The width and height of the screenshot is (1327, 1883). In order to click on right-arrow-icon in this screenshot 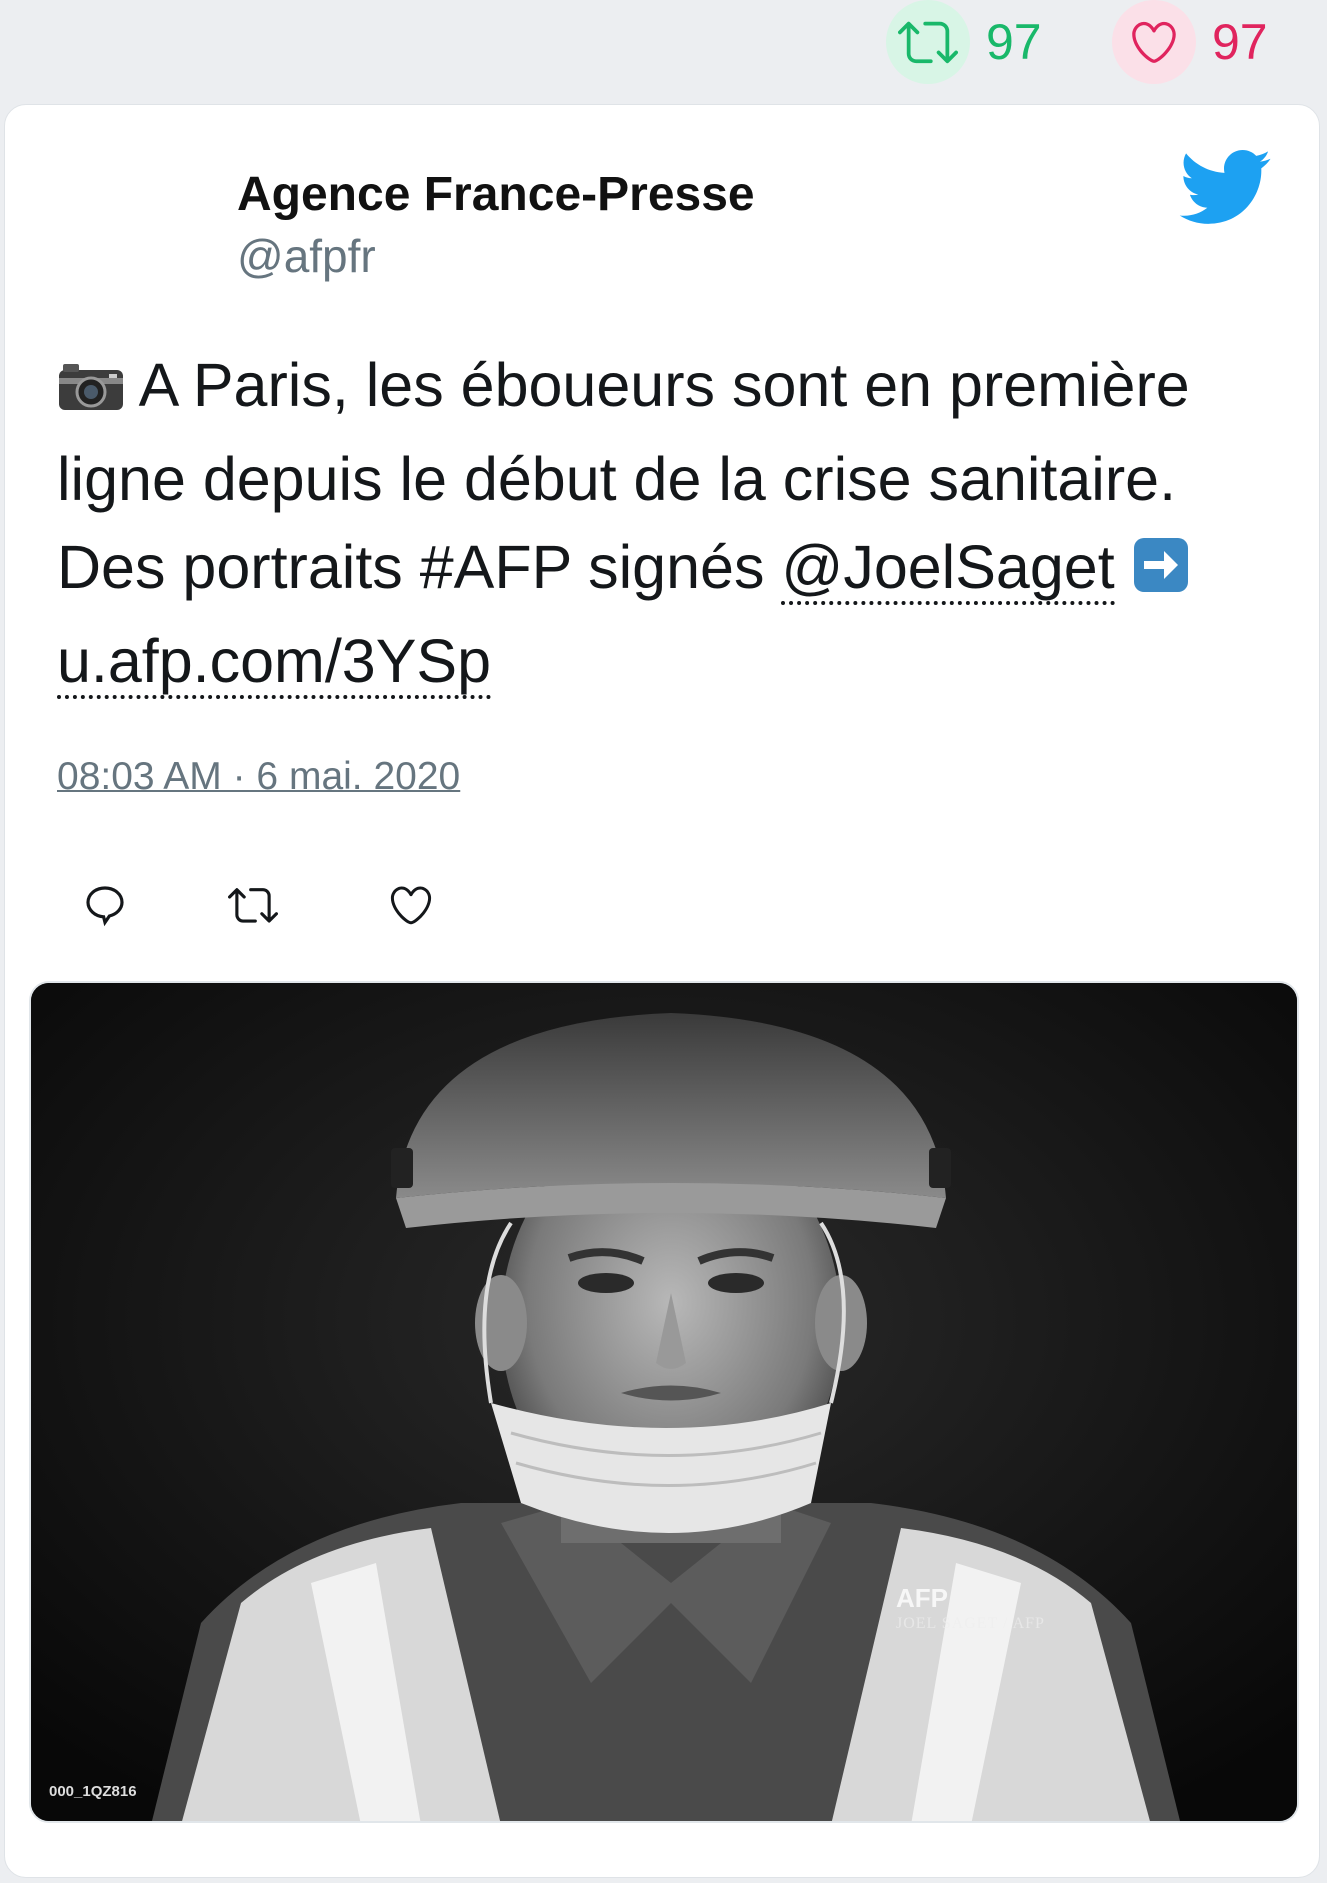, I will do `click(1161, 573)`.